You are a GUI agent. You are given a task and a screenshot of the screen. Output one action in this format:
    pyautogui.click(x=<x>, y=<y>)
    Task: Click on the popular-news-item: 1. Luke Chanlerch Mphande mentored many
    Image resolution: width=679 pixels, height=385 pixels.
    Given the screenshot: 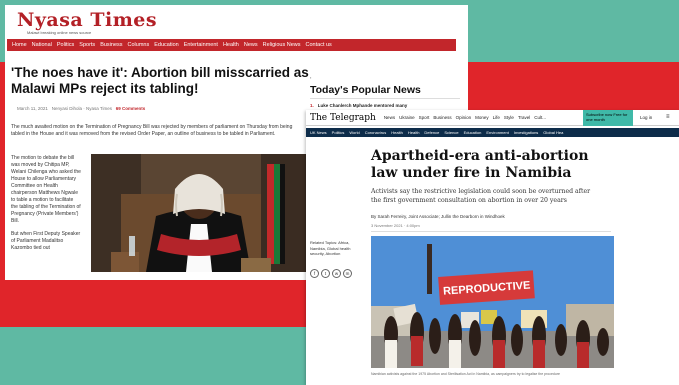 What is the action you would take?
    pyautogui.click(x=358, y=105)
    